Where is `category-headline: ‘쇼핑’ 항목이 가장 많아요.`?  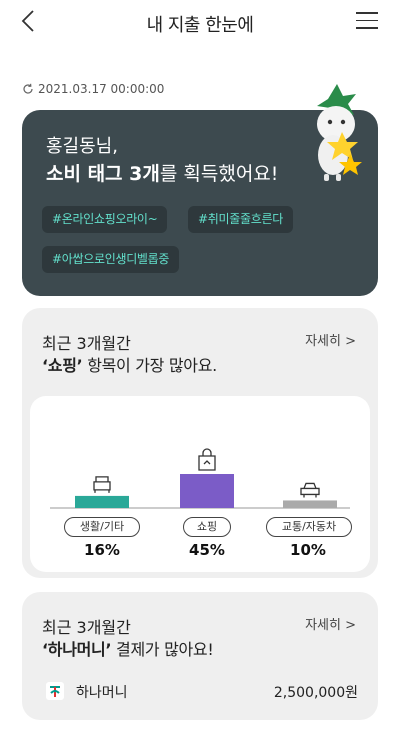
category-headline: ‘쇼핑’ 항목이 가장 많아요. is located at coordinates (129, 365).